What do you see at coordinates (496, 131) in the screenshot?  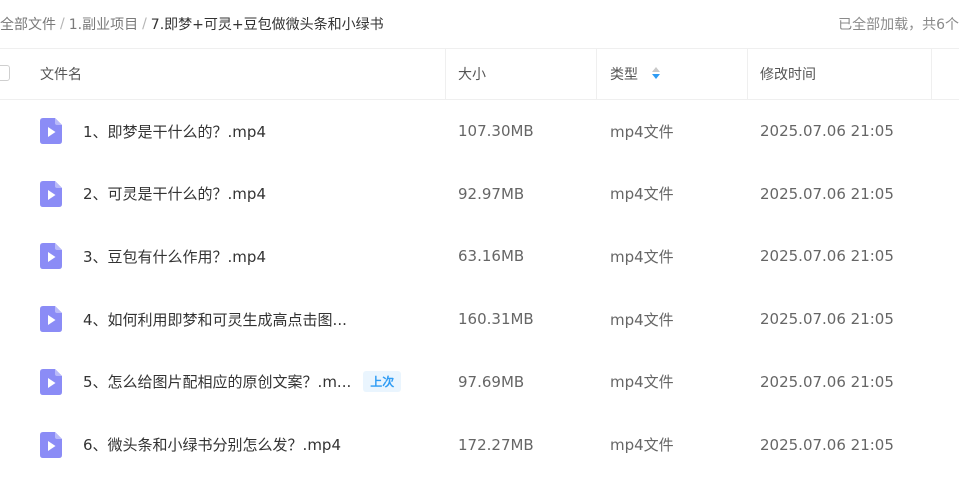 I see `file-size: 107.30MB` at bounding box center [496, 131].